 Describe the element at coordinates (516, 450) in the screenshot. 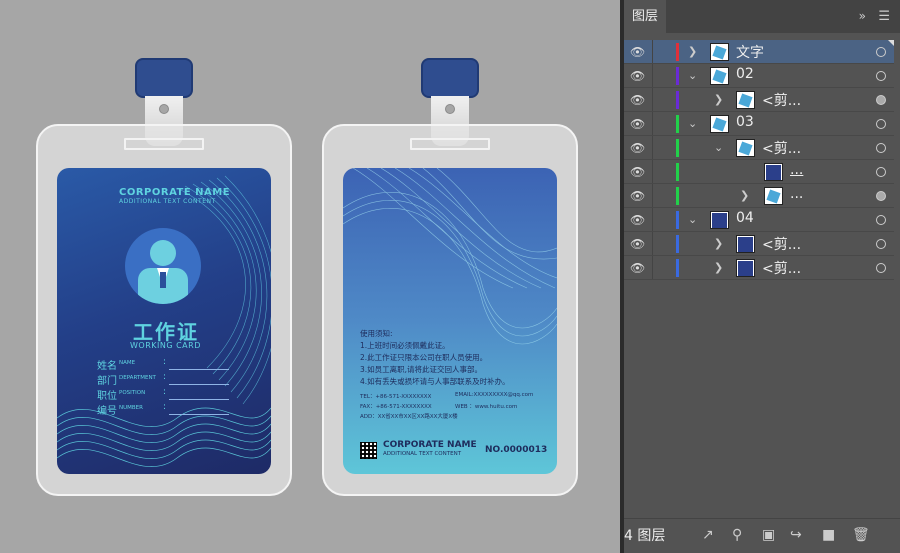

I see `card-number: NO.0000013` at that location.